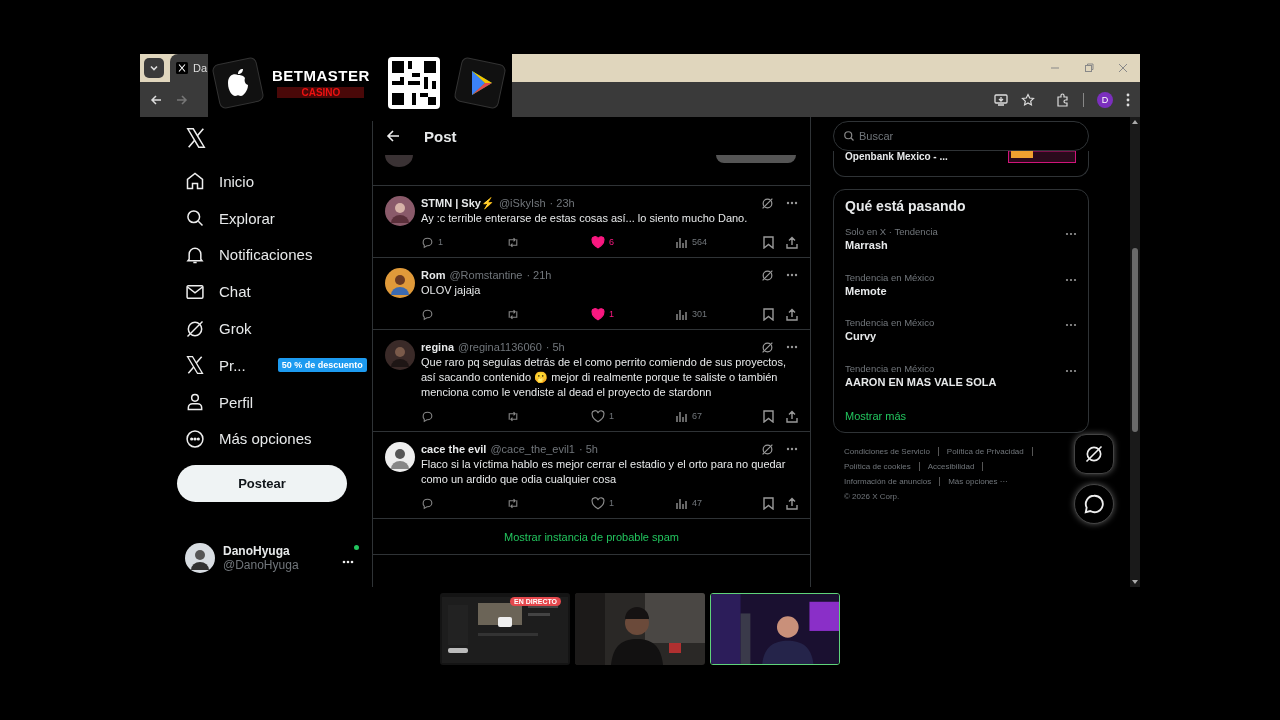 The height and width of the screenshot is (720, 1280). What do you see at coordinates (458, 203) in the screenshot?
I see `author-name: STMN | Sky⚡` at bounding box center [458, 203].